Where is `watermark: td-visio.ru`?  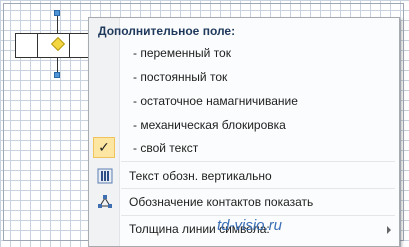 watermark: td-visio.ru is located at coordinates (250, 225).